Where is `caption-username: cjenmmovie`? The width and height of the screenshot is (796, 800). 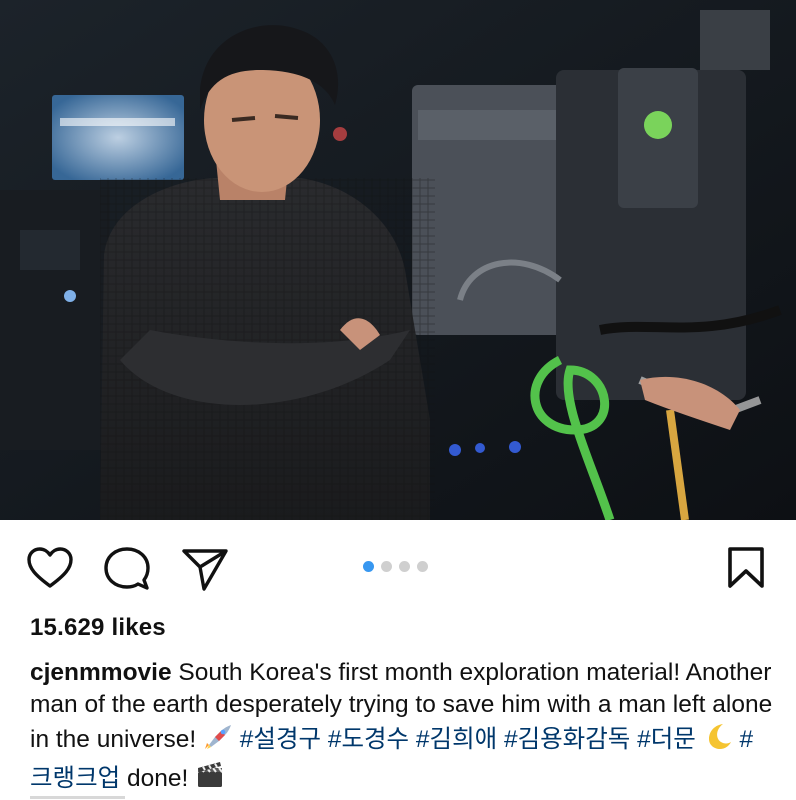 caption-username: cjenmmovie is located at coordinates (101, 672).